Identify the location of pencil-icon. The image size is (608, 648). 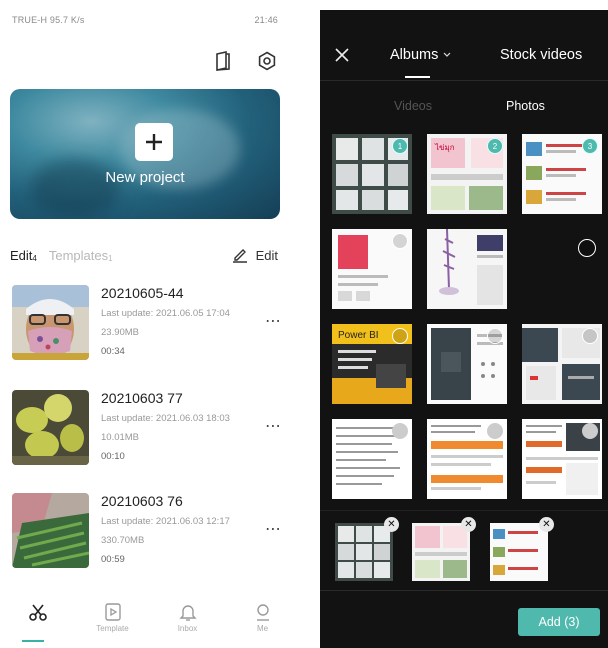
(239, 256).